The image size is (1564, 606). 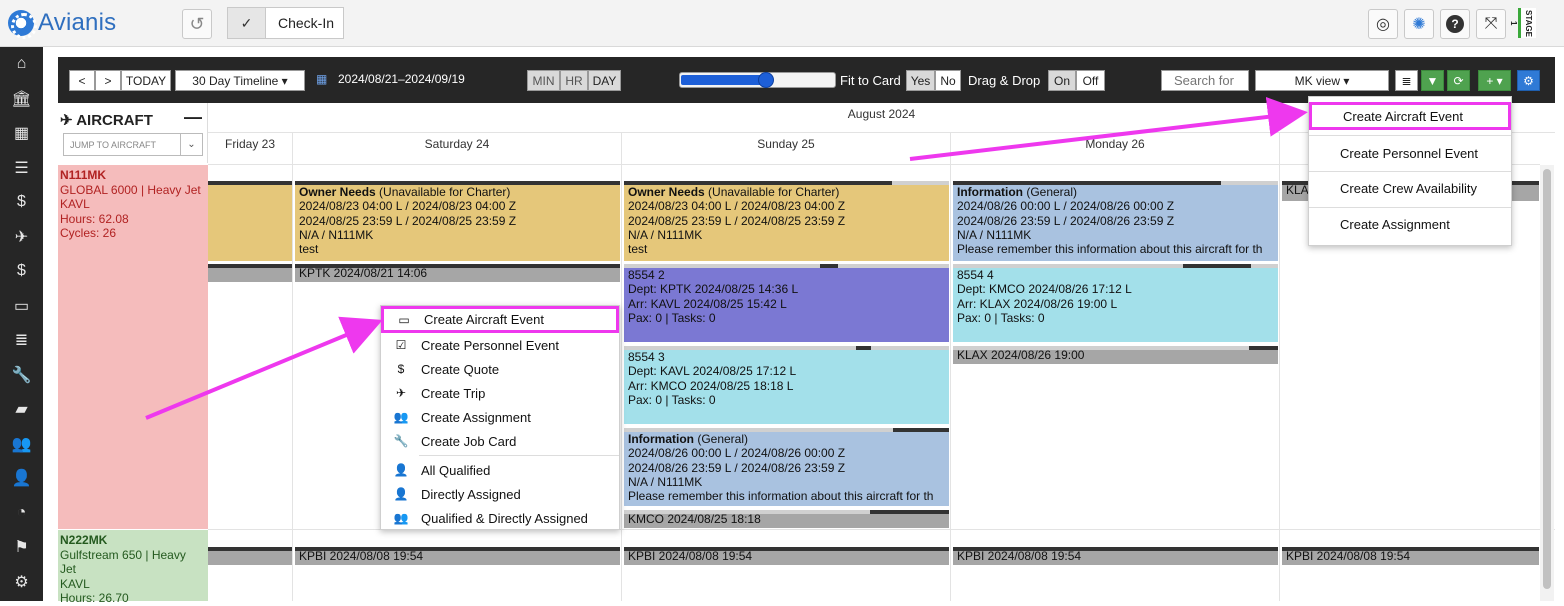 What do you see at coordinates (21, 444) in the screenshot?
I see `nav-crew: 👥` at bounding box center [21, 444].